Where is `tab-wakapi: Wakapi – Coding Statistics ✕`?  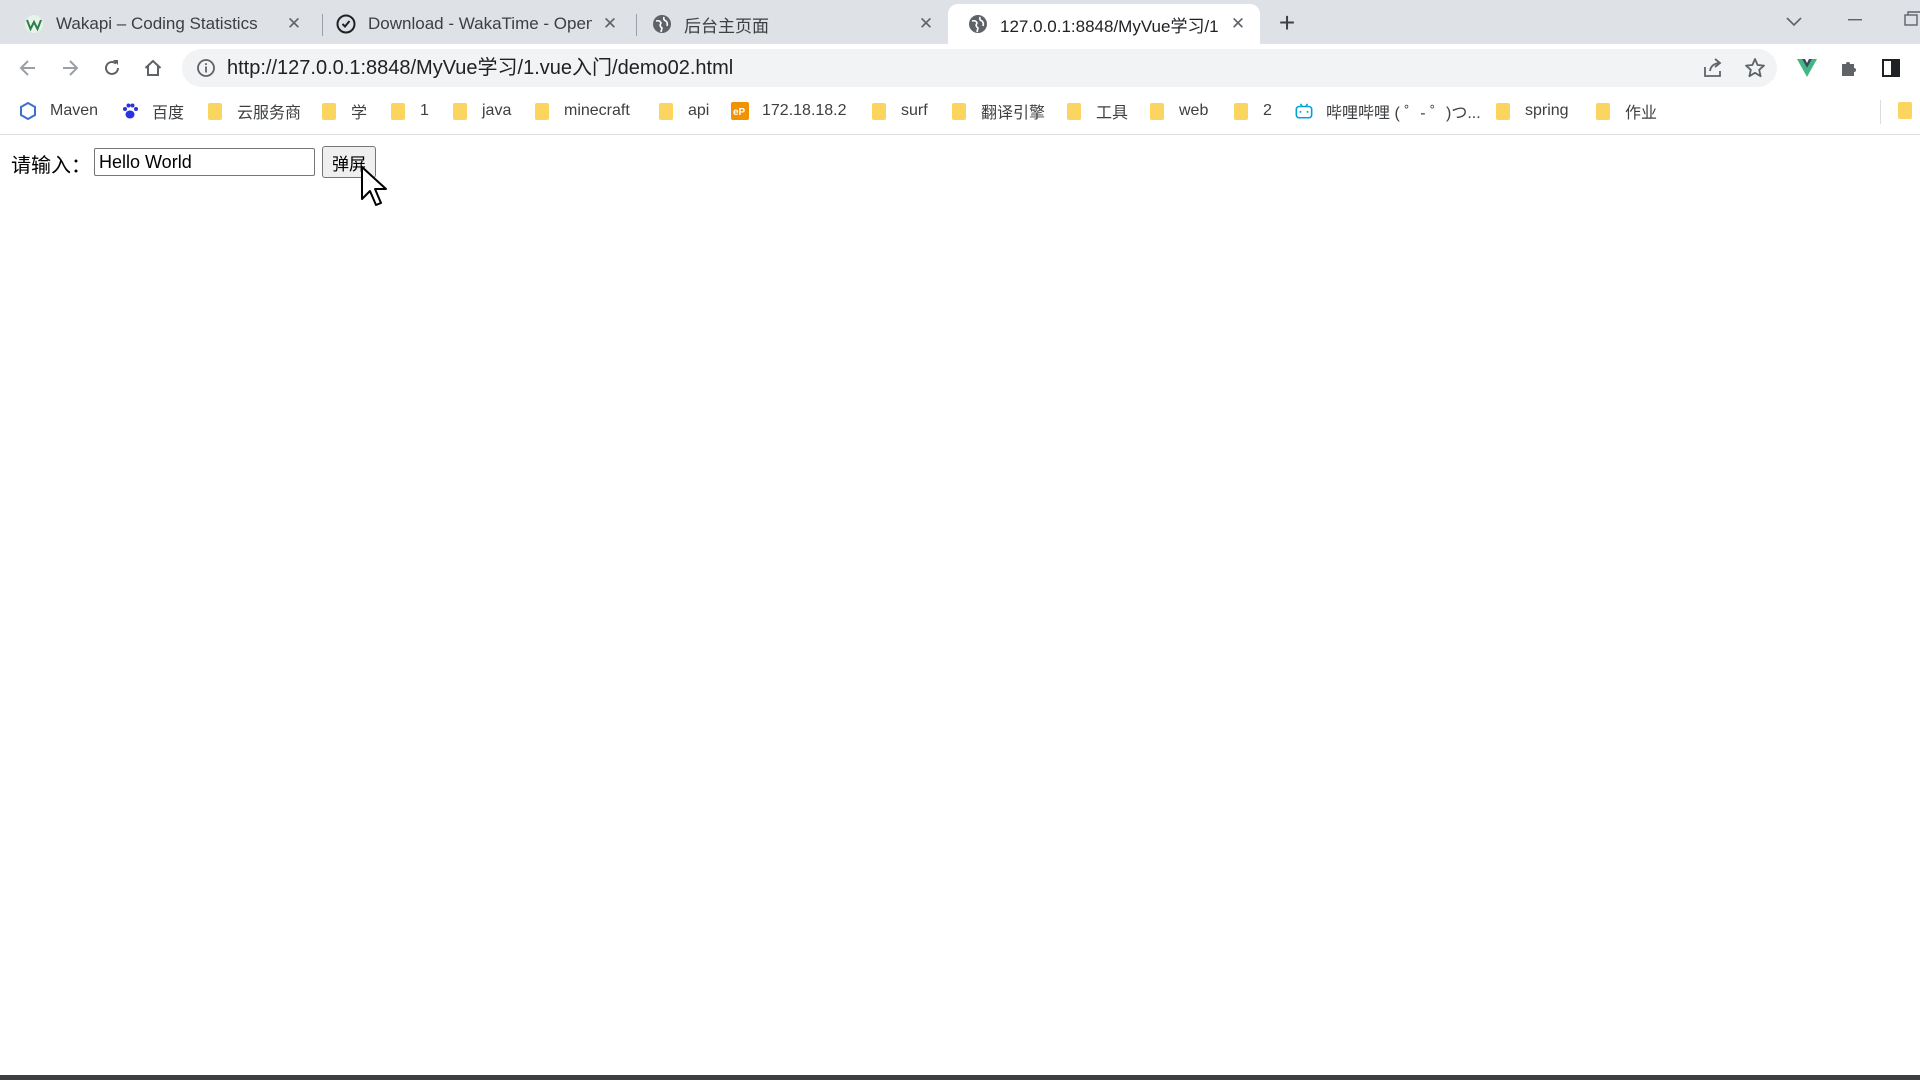 tab-wakapi: Wakapi – Coding Statistics ✕ is located at coordinates (160, 24).